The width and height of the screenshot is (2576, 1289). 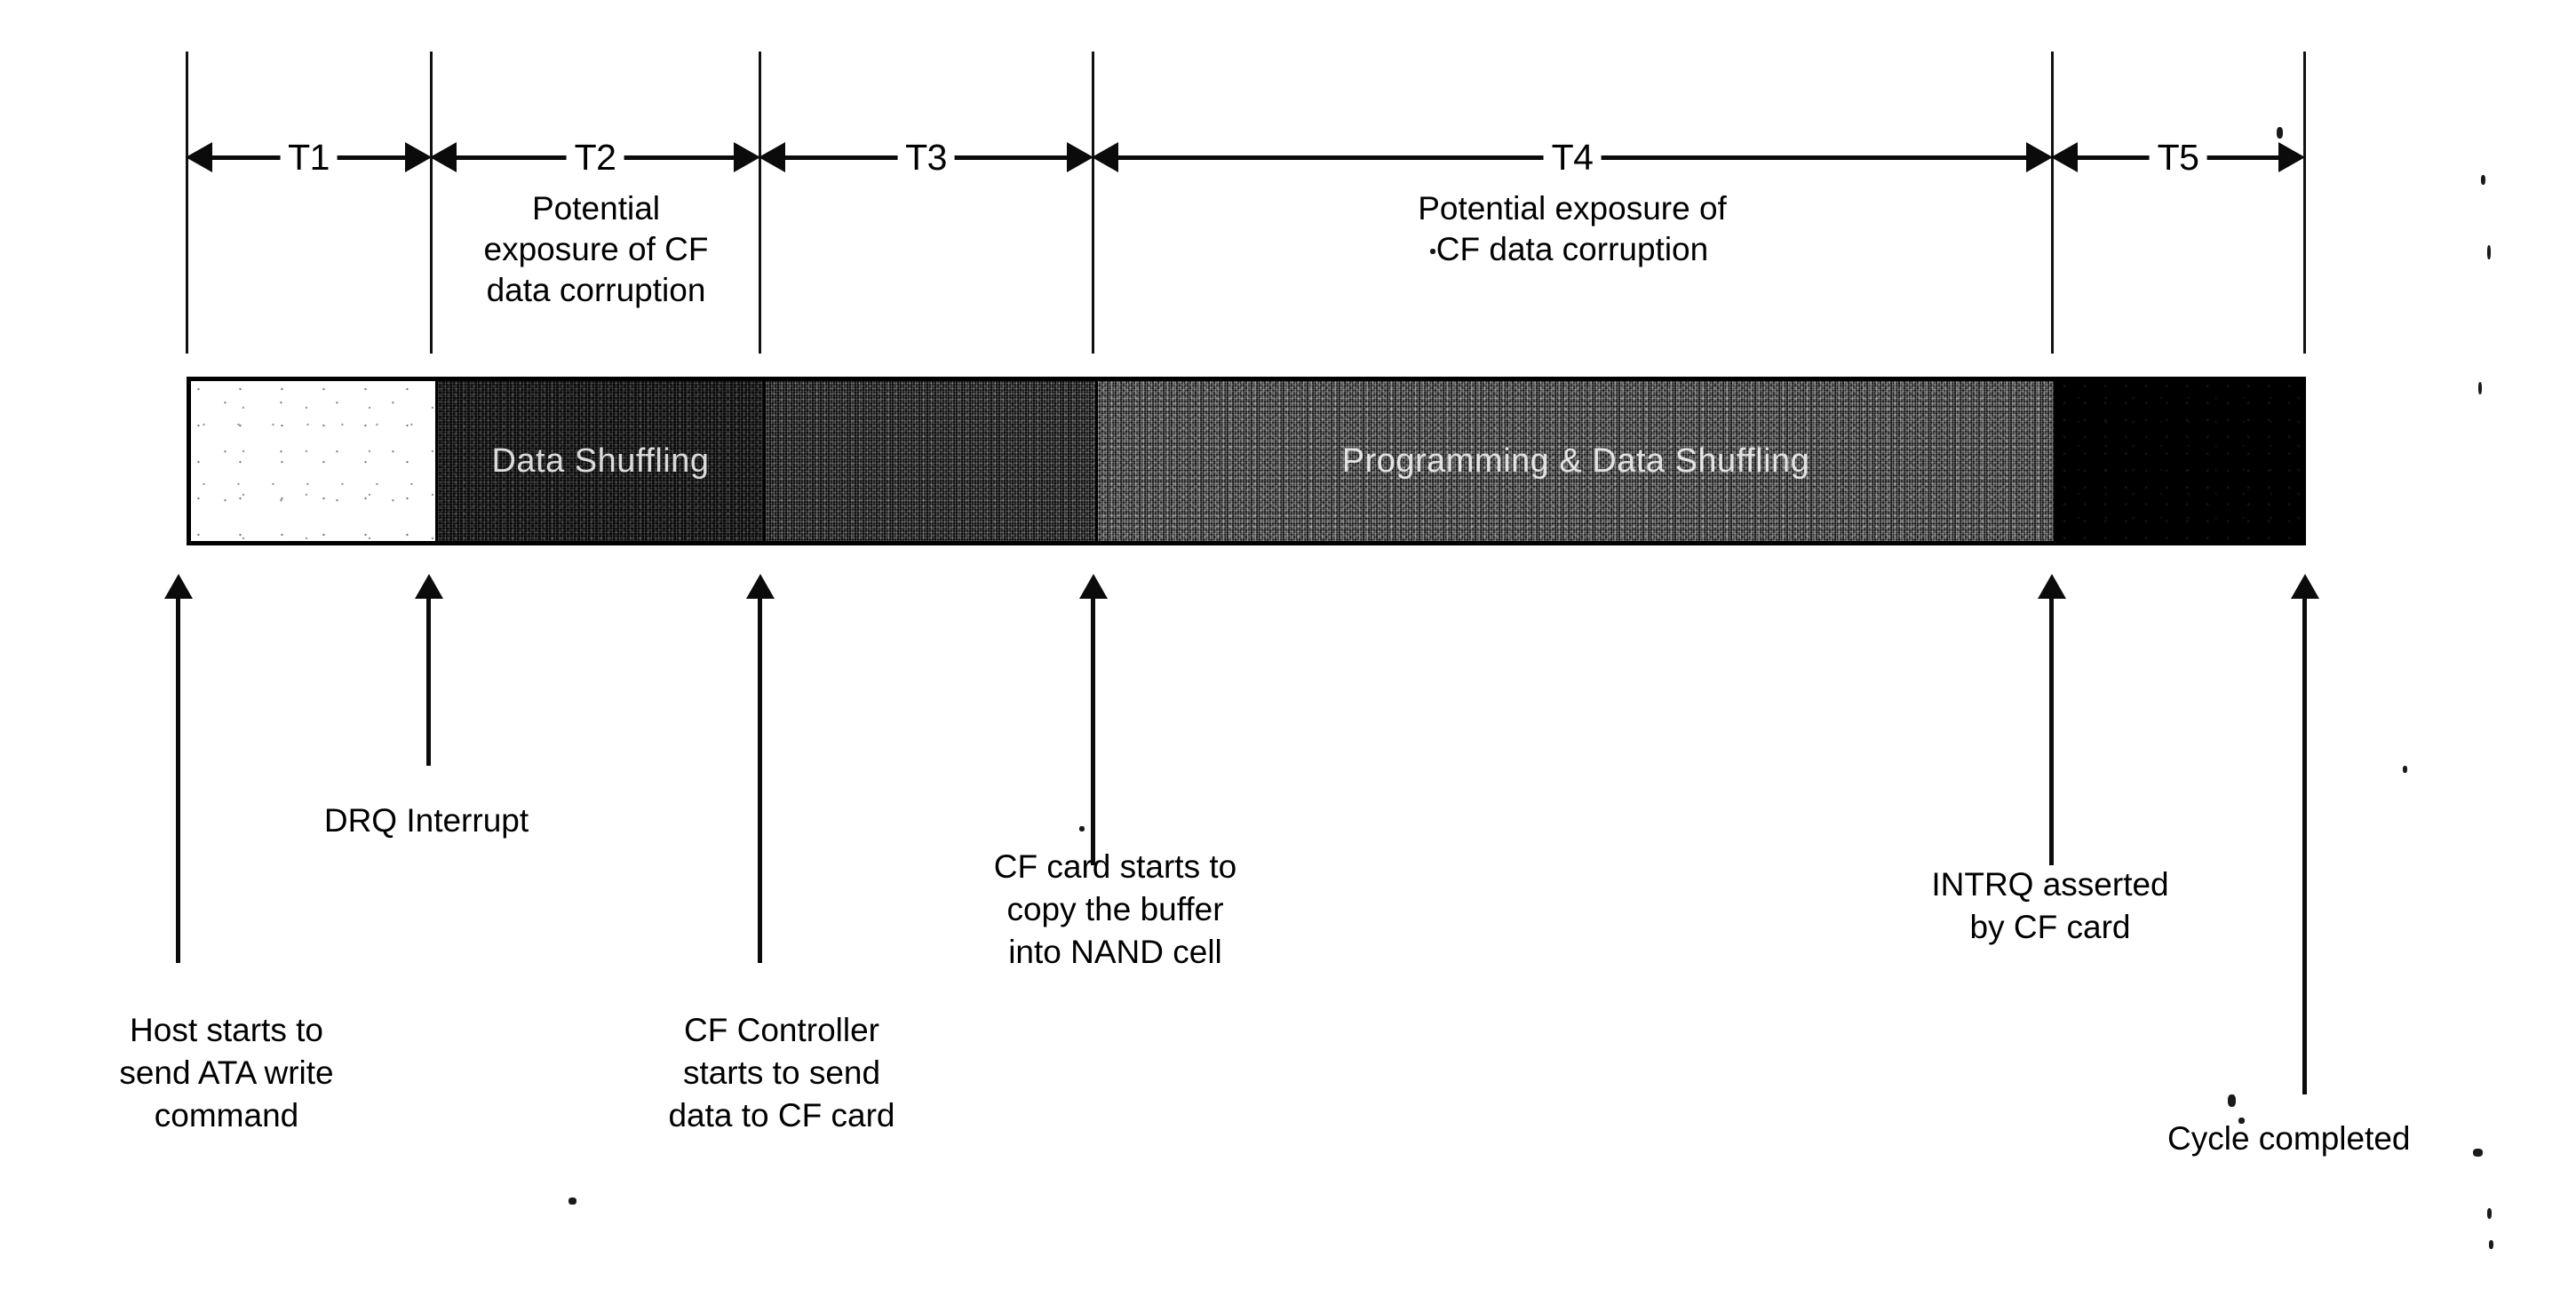 I want to click on callout-arrow-intrq, so click(x=2051, y=719).